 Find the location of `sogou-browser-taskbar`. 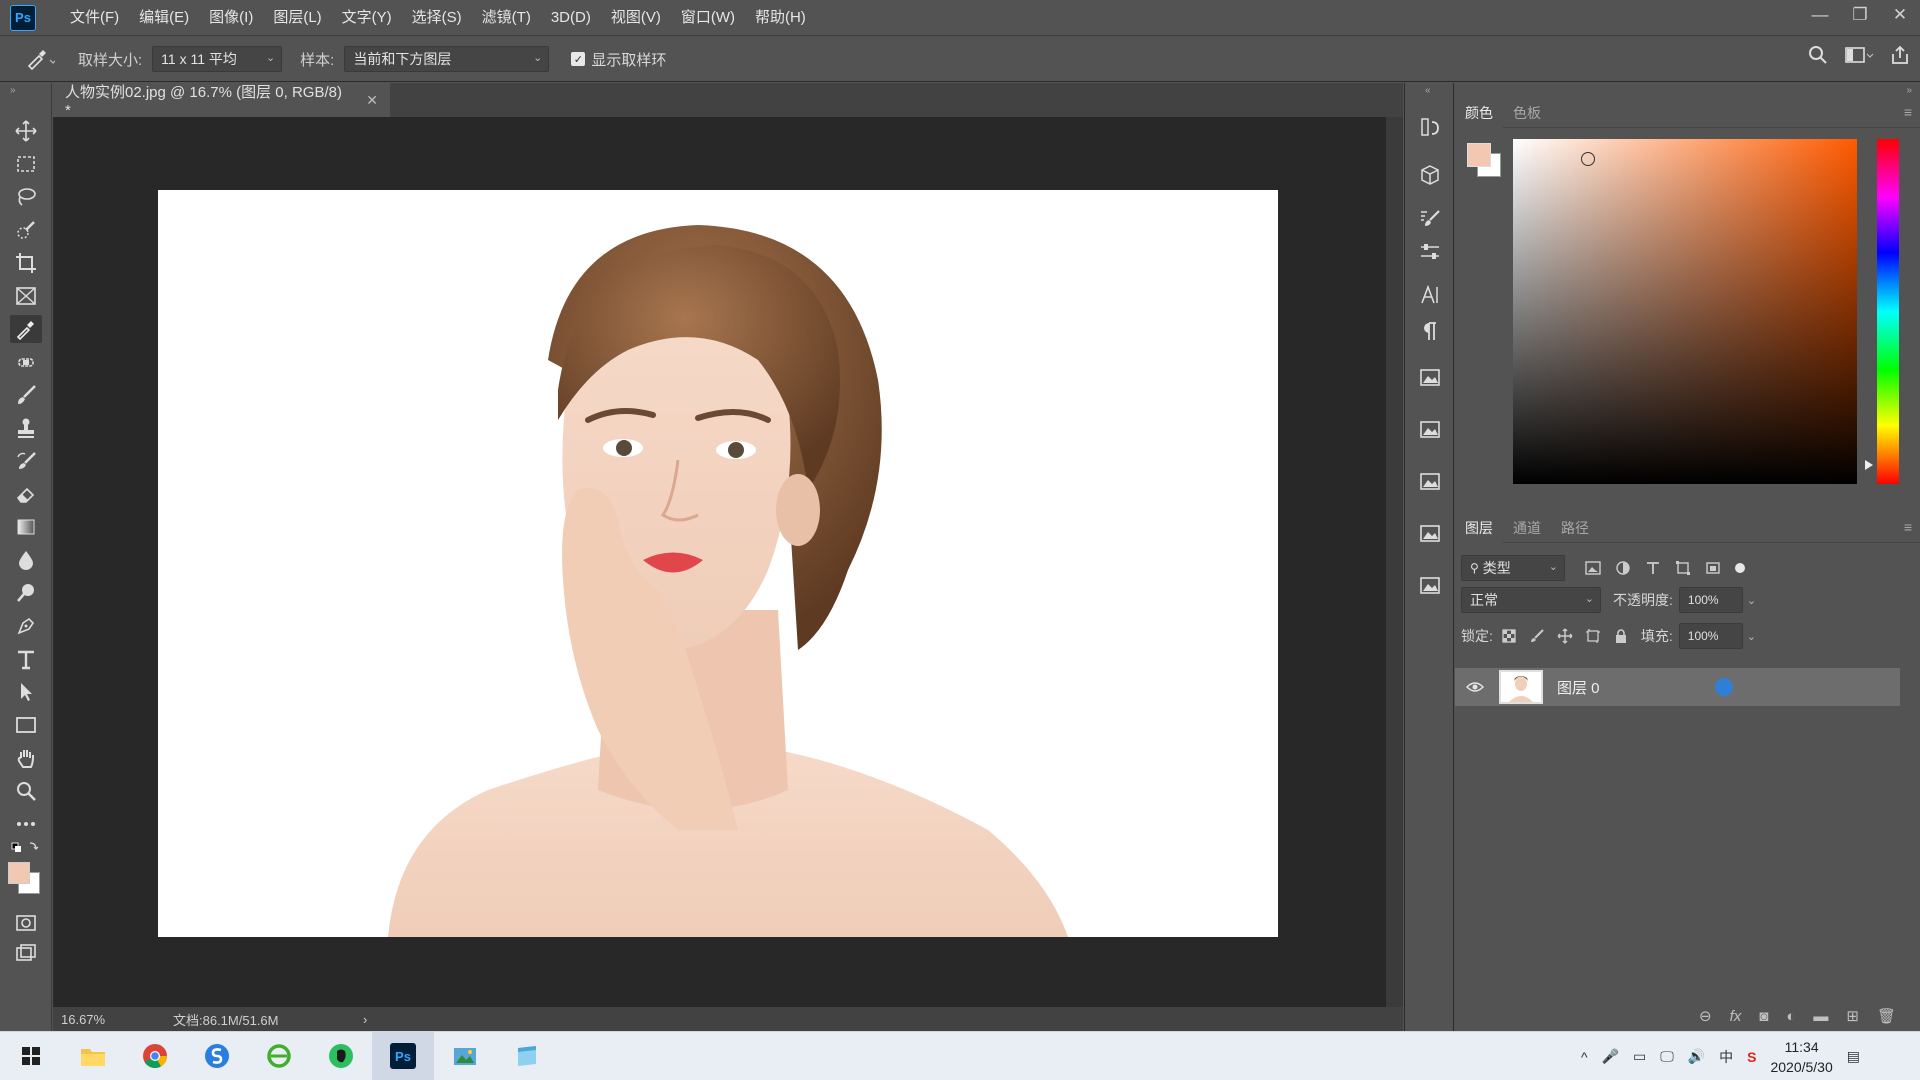

sogou-browser-taskbar is located at coordinates (217, 1056).